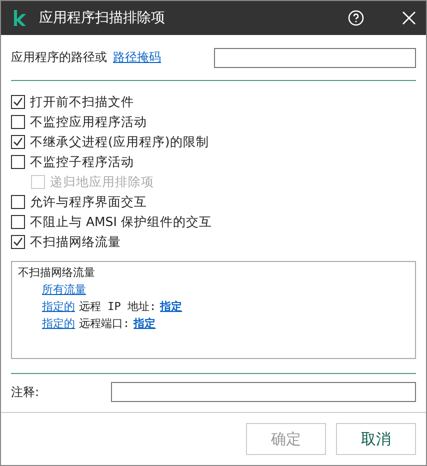 The width and height of the screenshot is (427, 466). I want to click on comment-label: 注释:, so click(25, 392).